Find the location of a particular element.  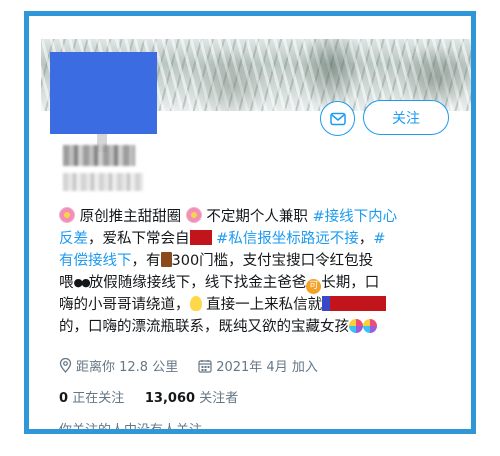

followers-link: 13,060 关注者 is located at coordinates (191, 398).